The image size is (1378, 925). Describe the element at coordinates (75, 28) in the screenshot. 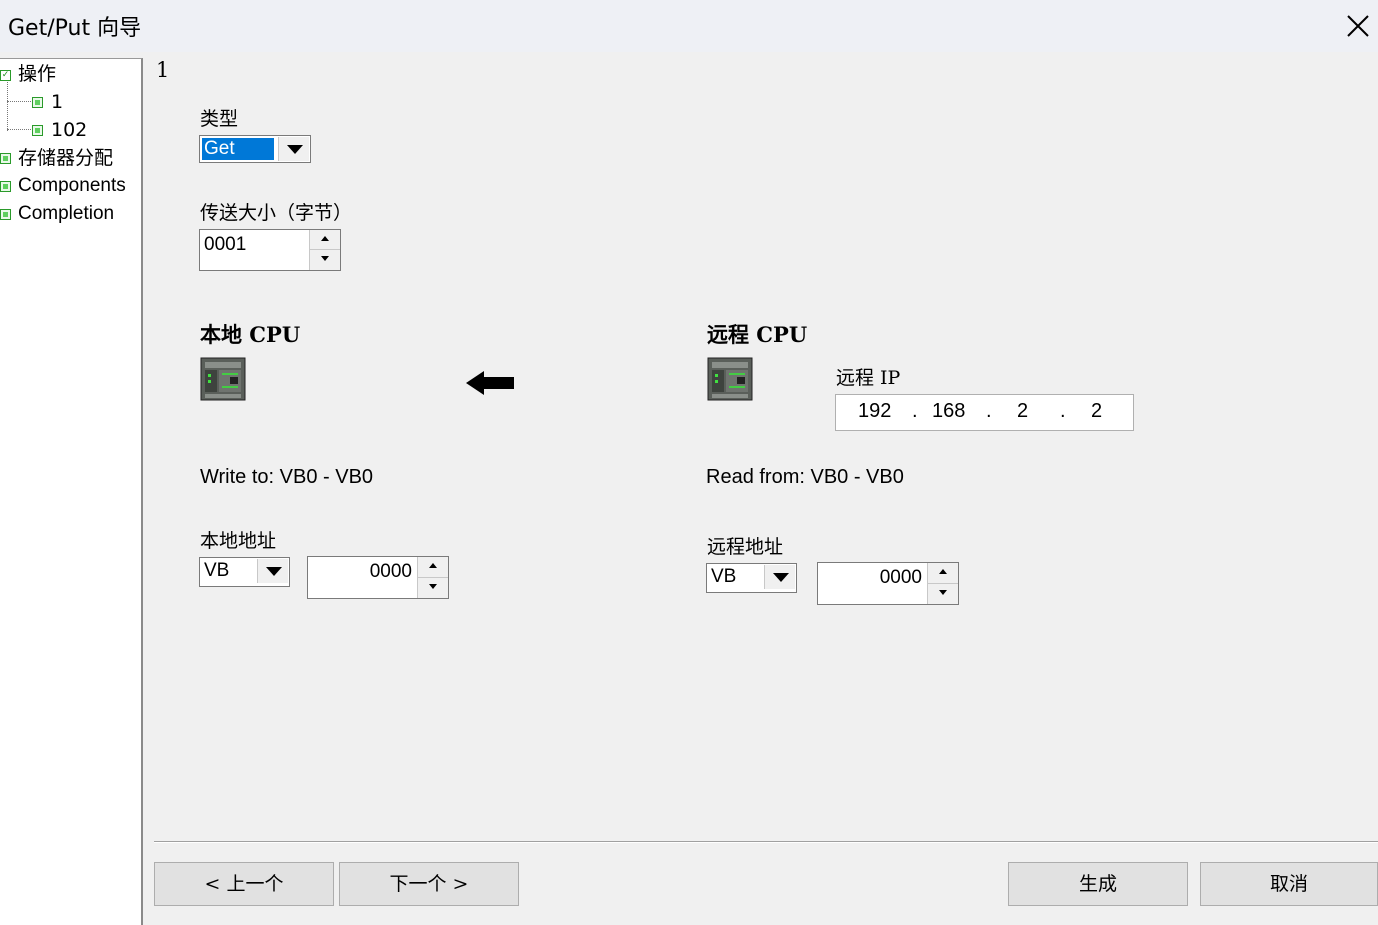

I see `window-title: Get/Put 向导` at that location.